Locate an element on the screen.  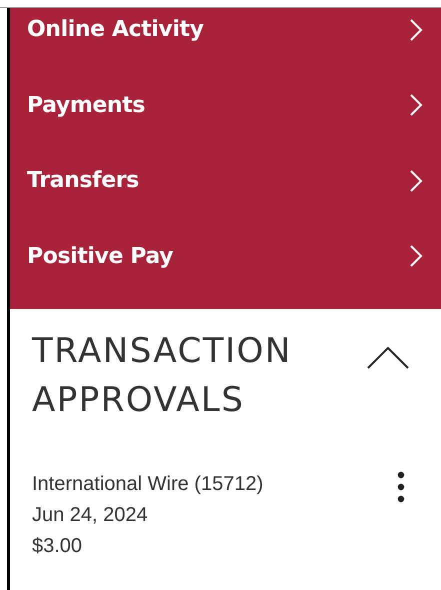
more-options-icon is located at coordinates (401, 487).